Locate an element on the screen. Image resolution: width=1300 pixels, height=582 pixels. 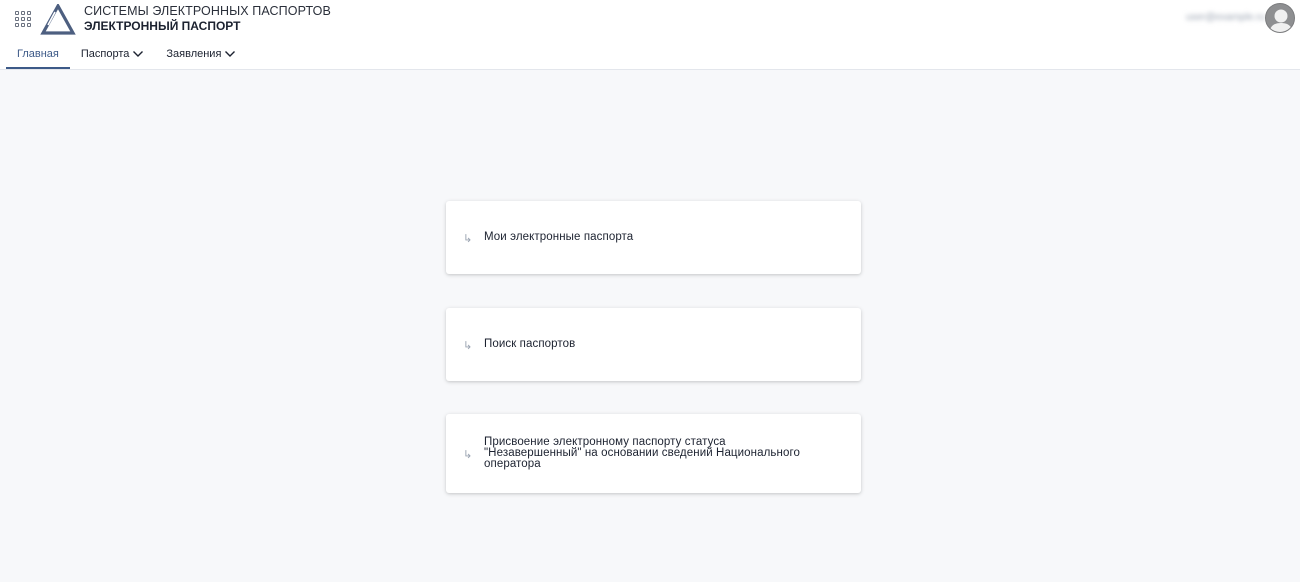
nav-tab-passports: Паспорта is located at coordinates (113, 55).